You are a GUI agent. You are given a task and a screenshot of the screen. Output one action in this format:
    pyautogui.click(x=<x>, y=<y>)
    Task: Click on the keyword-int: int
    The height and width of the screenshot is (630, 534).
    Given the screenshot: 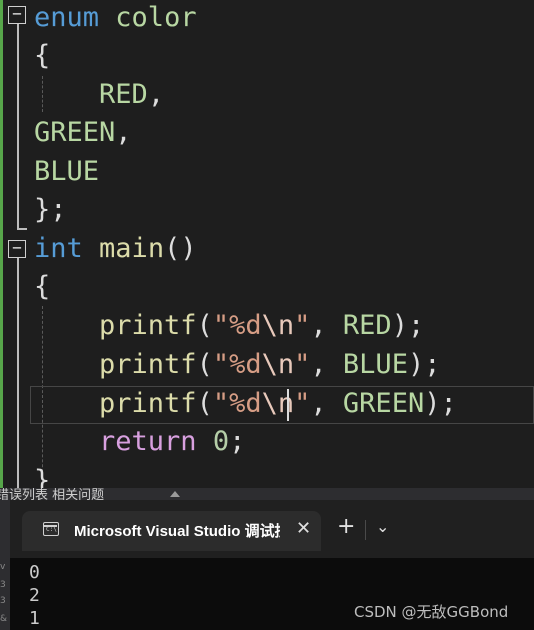 What is the action you would take?
    pyautogui.click(x=58, y=248)
    